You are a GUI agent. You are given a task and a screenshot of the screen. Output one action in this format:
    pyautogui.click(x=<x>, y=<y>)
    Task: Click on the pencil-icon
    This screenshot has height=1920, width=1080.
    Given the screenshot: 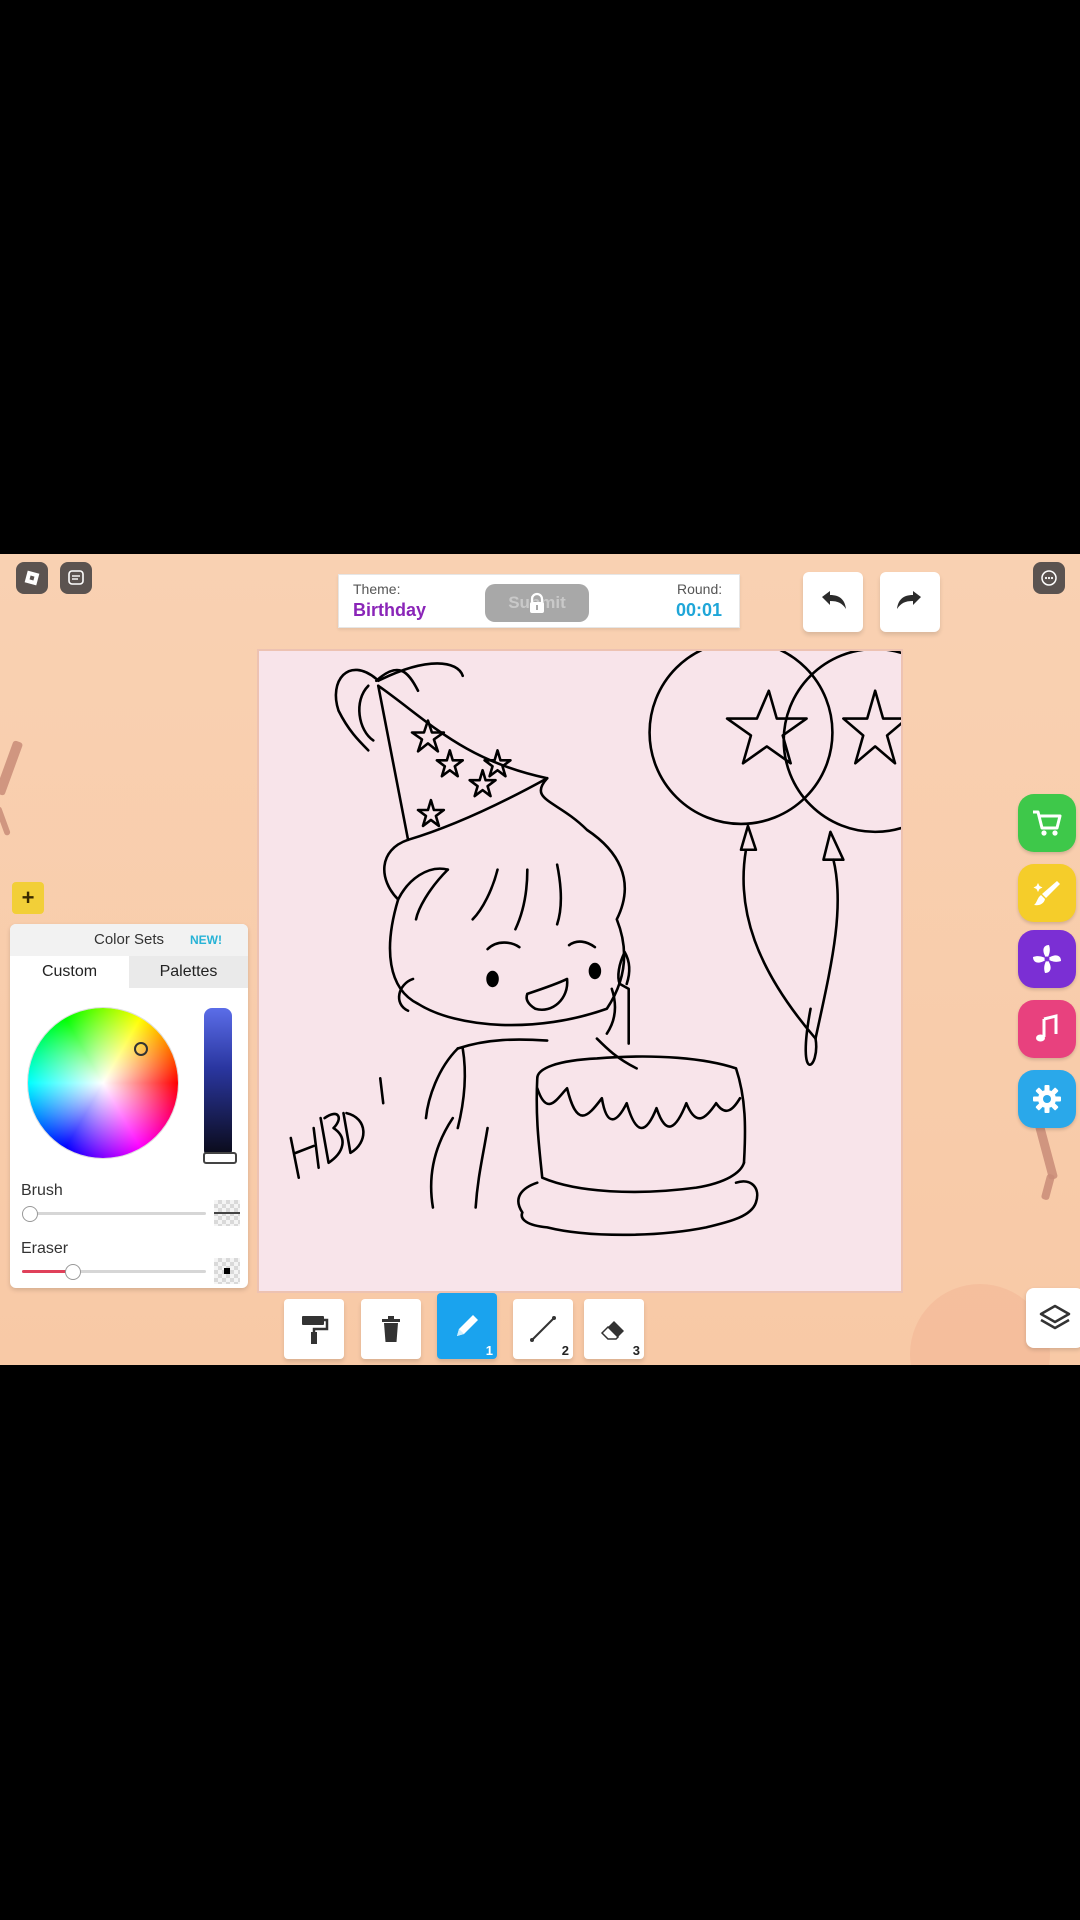 What is the action you would take?
    pyautogui.click(x=467, y=1325)
    